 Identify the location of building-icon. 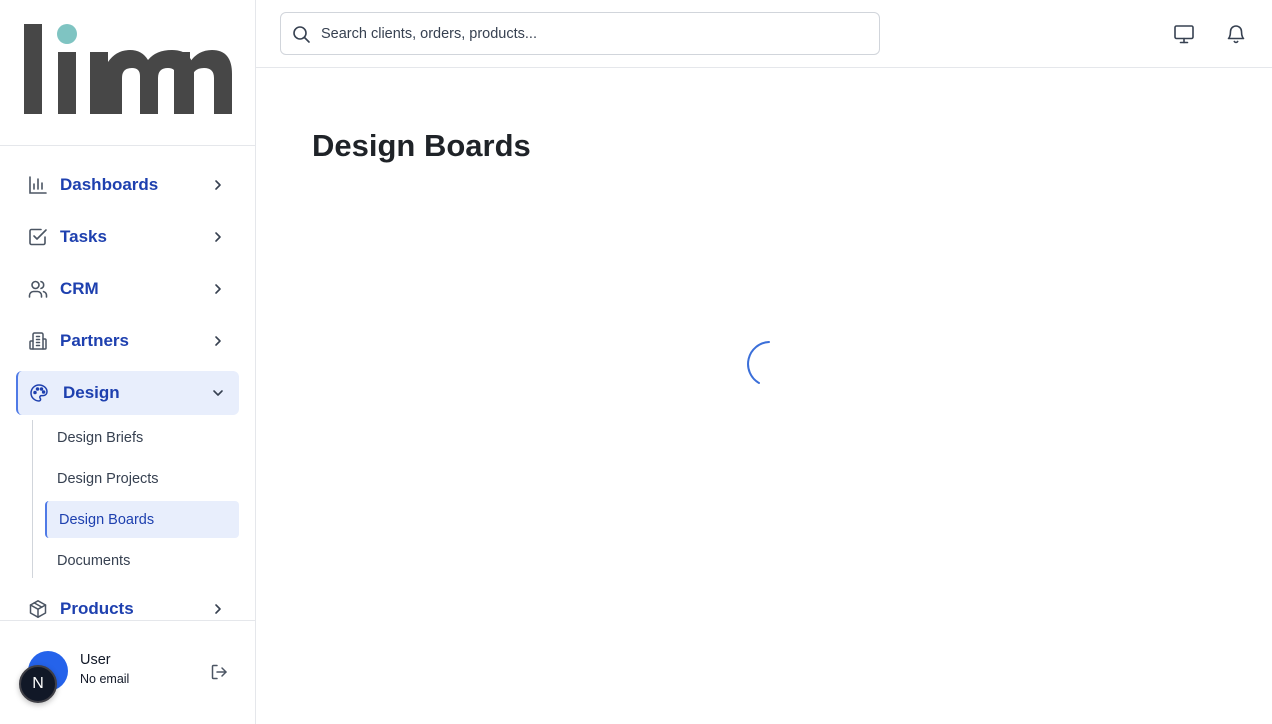
(38, 341).